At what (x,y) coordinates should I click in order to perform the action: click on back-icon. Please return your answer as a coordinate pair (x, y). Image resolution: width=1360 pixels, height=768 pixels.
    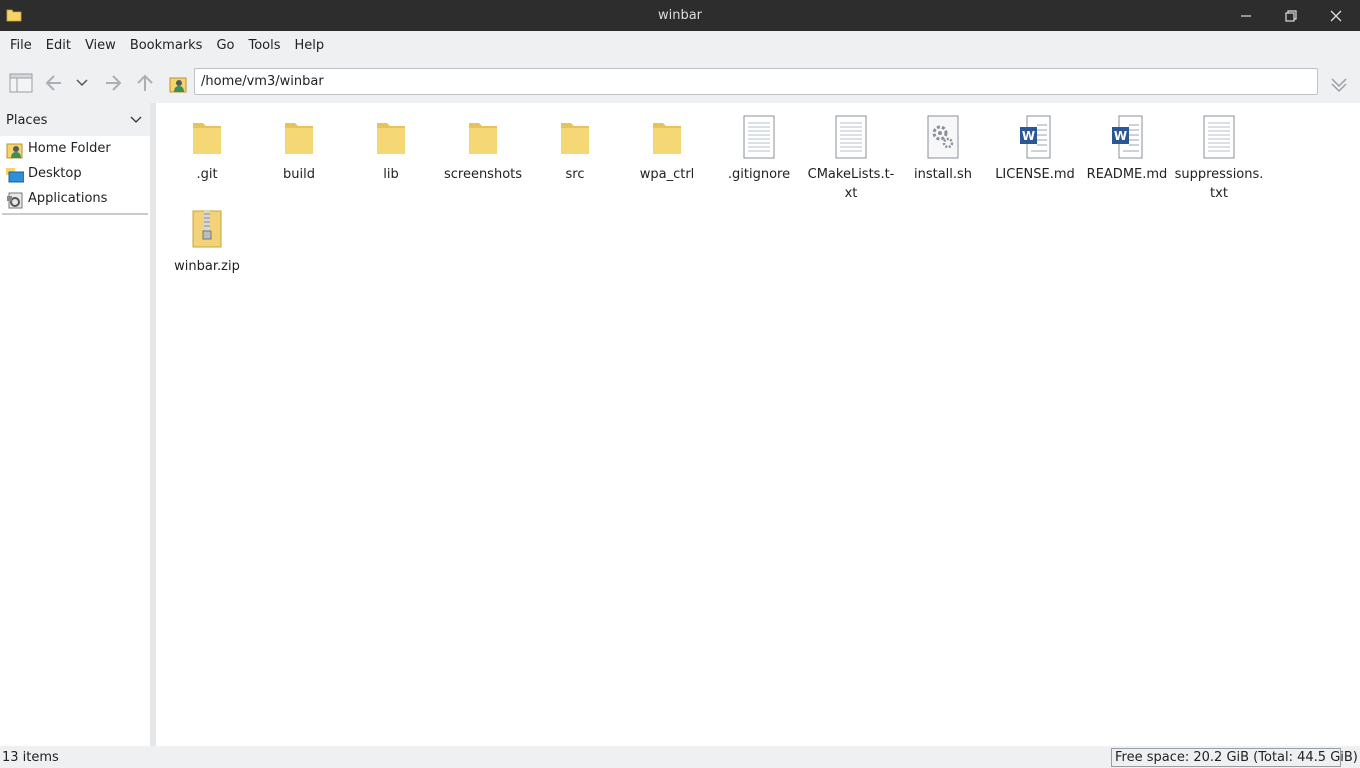
    Looking at the image, I should click on (53, 83).